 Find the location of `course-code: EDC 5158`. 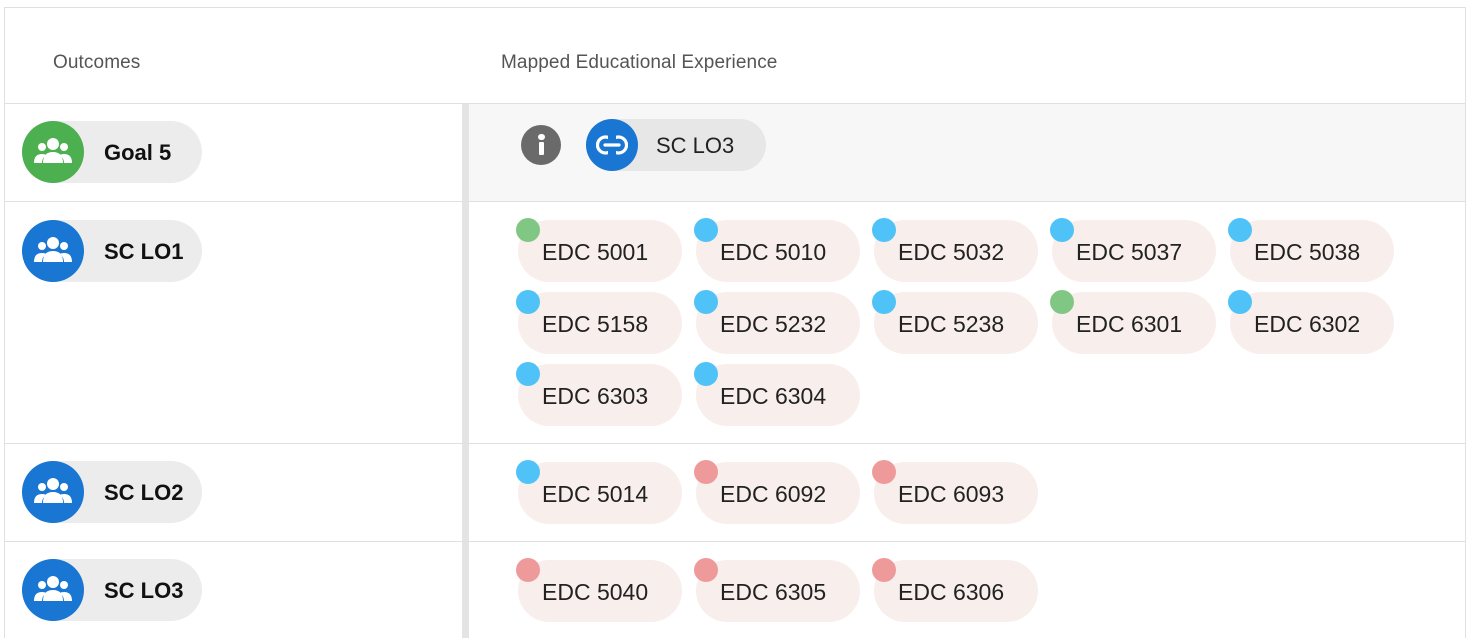

course-code: EDC 5158 is located at coordinates (595, 324).